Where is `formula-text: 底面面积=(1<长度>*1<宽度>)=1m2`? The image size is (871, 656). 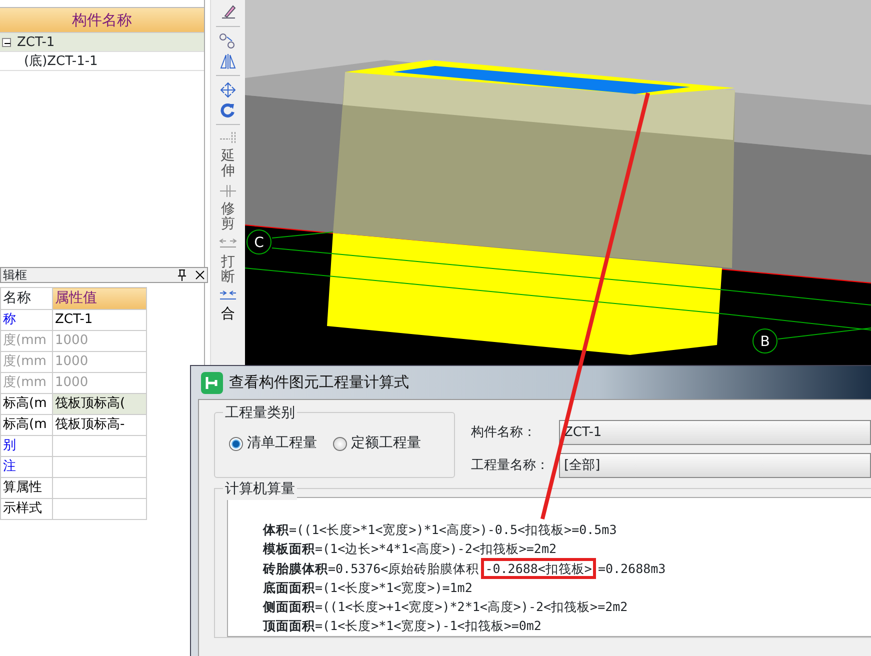 formula-text: 底面面积=(1<长度>*1<宽度>)=1m2 is located at coordinates (367, 587).